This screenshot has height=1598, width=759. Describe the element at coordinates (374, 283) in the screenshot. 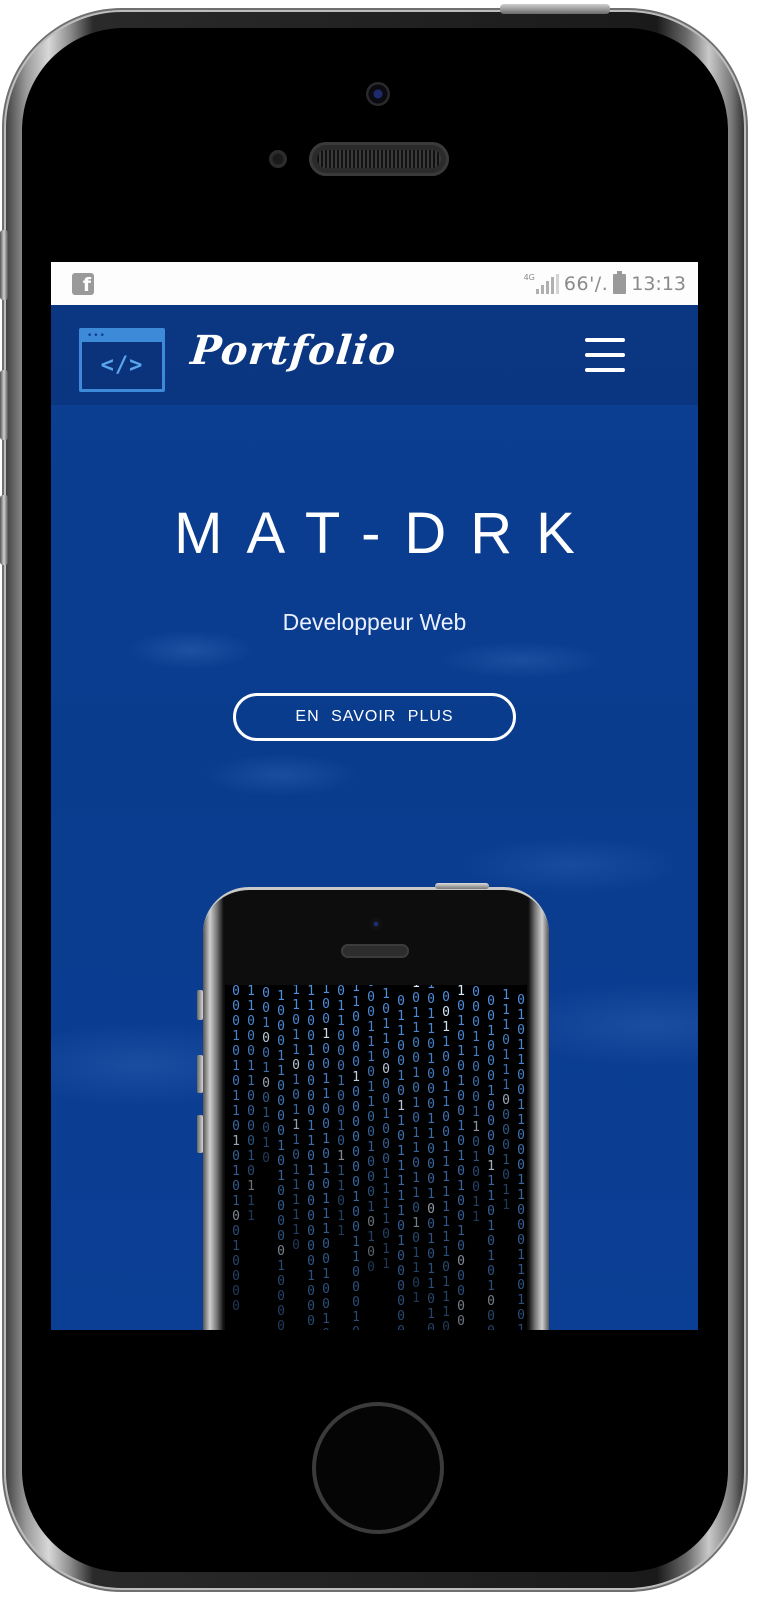

I see `status-bar: f 4G 66'/. 13:13` at that location.